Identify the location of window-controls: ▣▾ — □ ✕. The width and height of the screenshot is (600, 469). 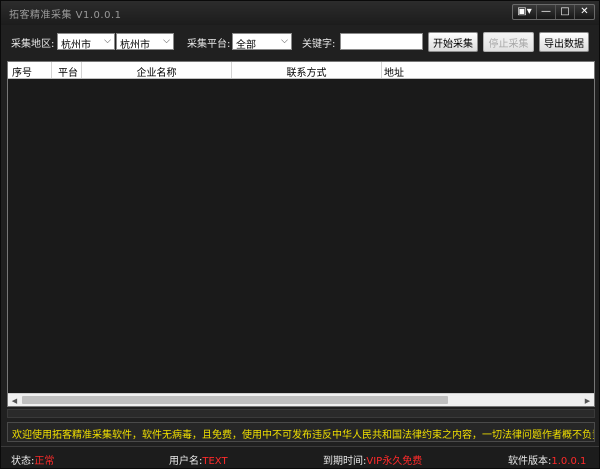
(553, 12).